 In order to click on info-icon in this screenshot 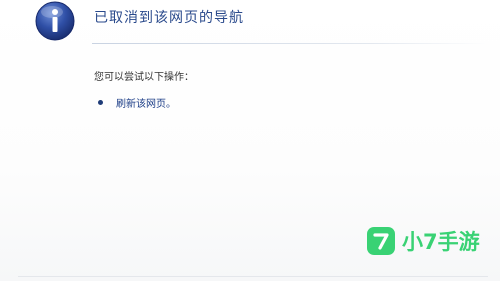, I will do `click(55, 21)`.